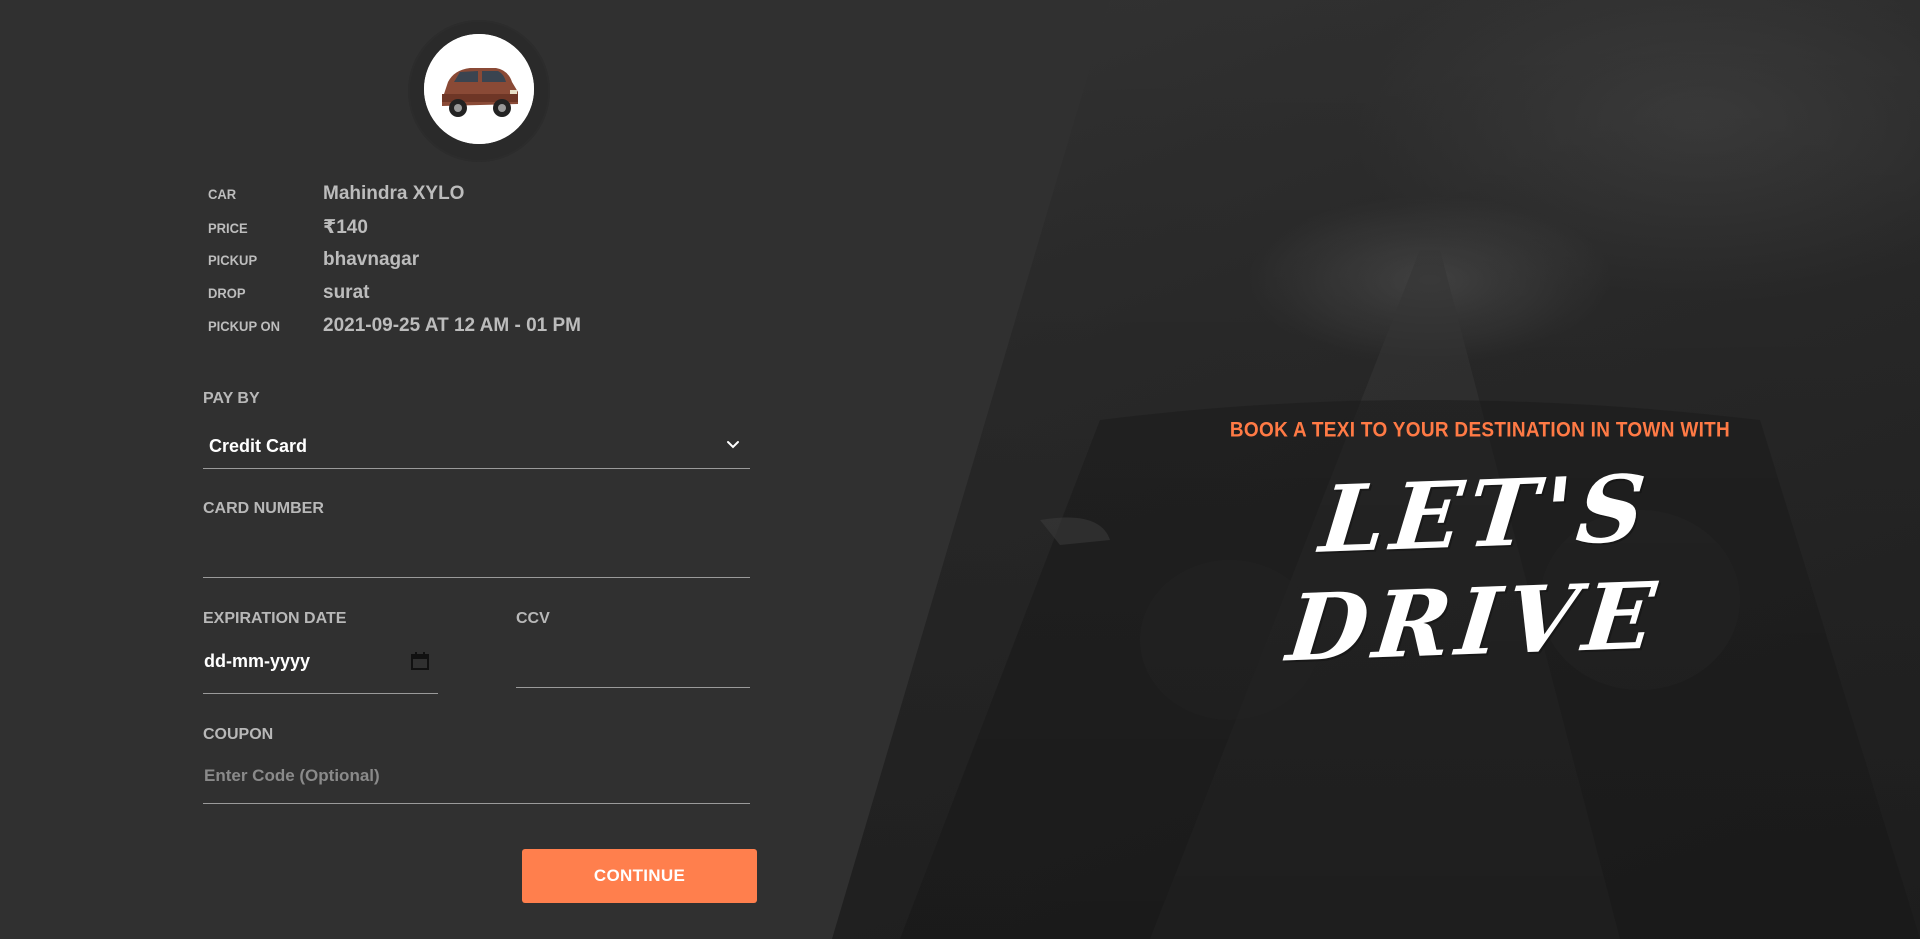 This screenshot has width=1920, height=941. I want to click on expiration-date-input: dd-mm-yyyy, so click(257, 661).